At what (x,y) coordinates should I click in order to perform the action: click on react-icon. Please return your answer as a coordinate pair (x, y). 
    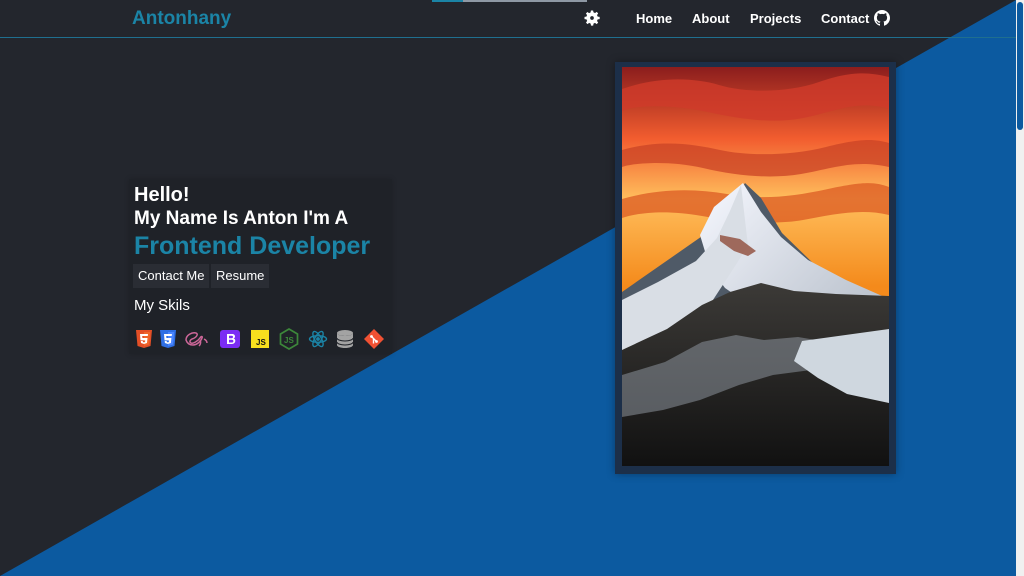
    Looking at the image, I should click on (318, 339).